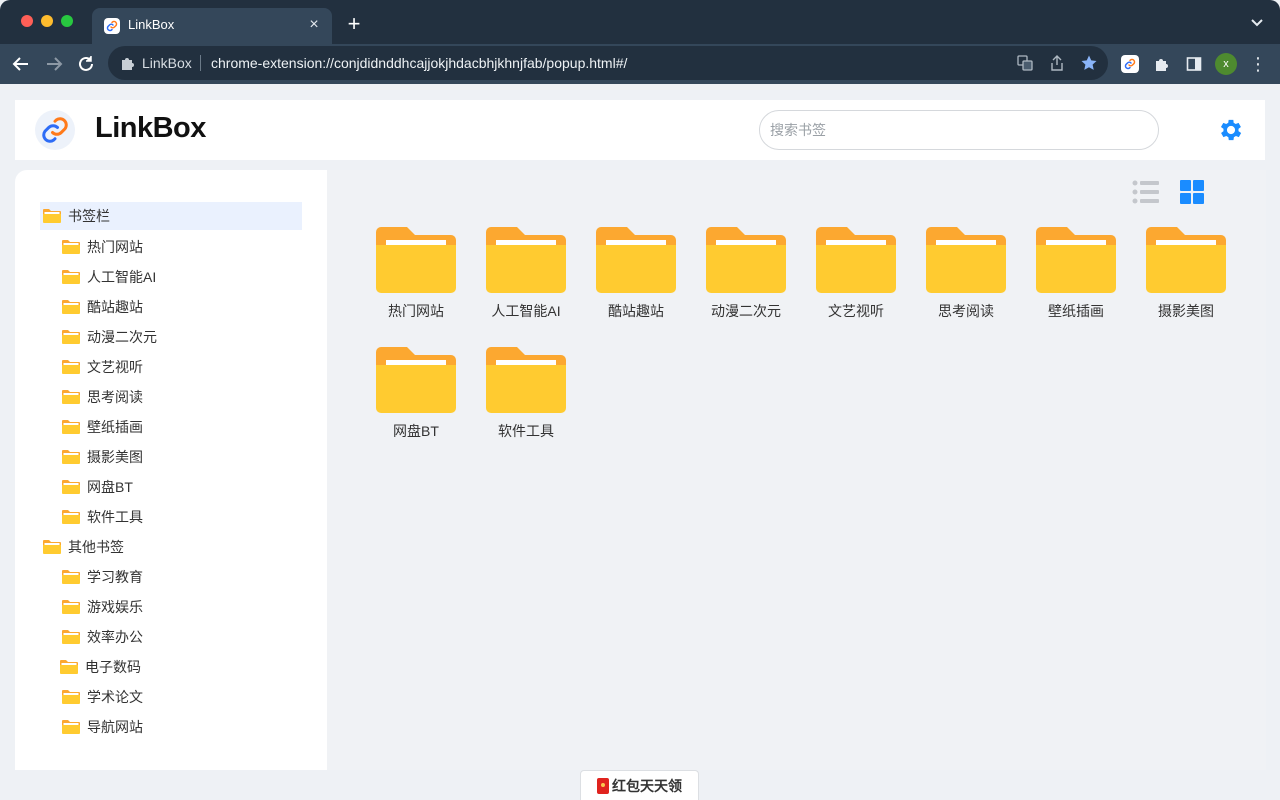 The image size is (1280, 800). I want to click on tree-item: 网盘BT, so click(97, 487).